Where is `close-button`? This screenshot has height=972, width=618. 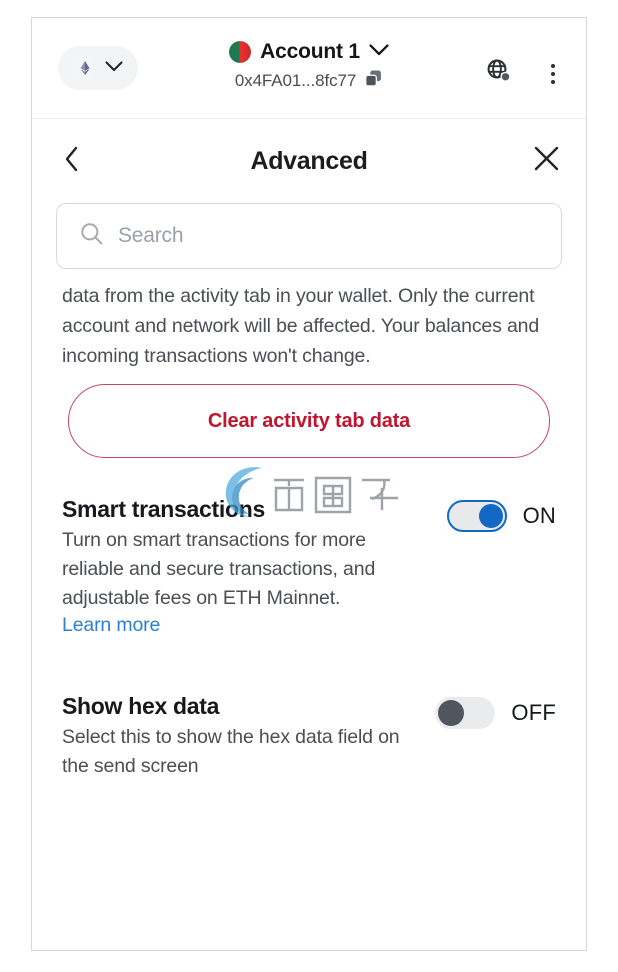 close-button is located at coordinates (546, 161).